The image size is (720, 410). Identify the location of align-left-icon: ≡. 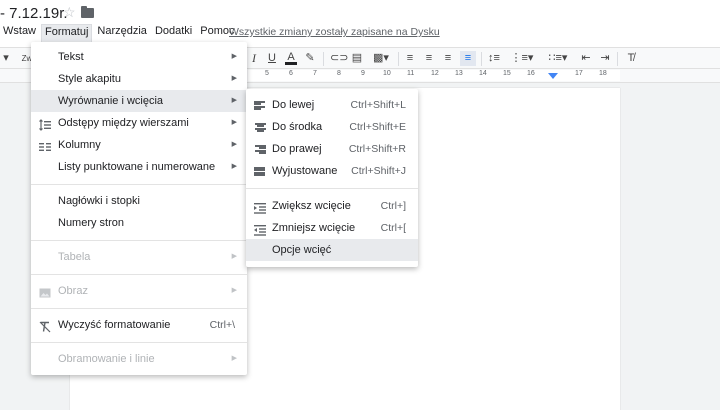
(410, 58).